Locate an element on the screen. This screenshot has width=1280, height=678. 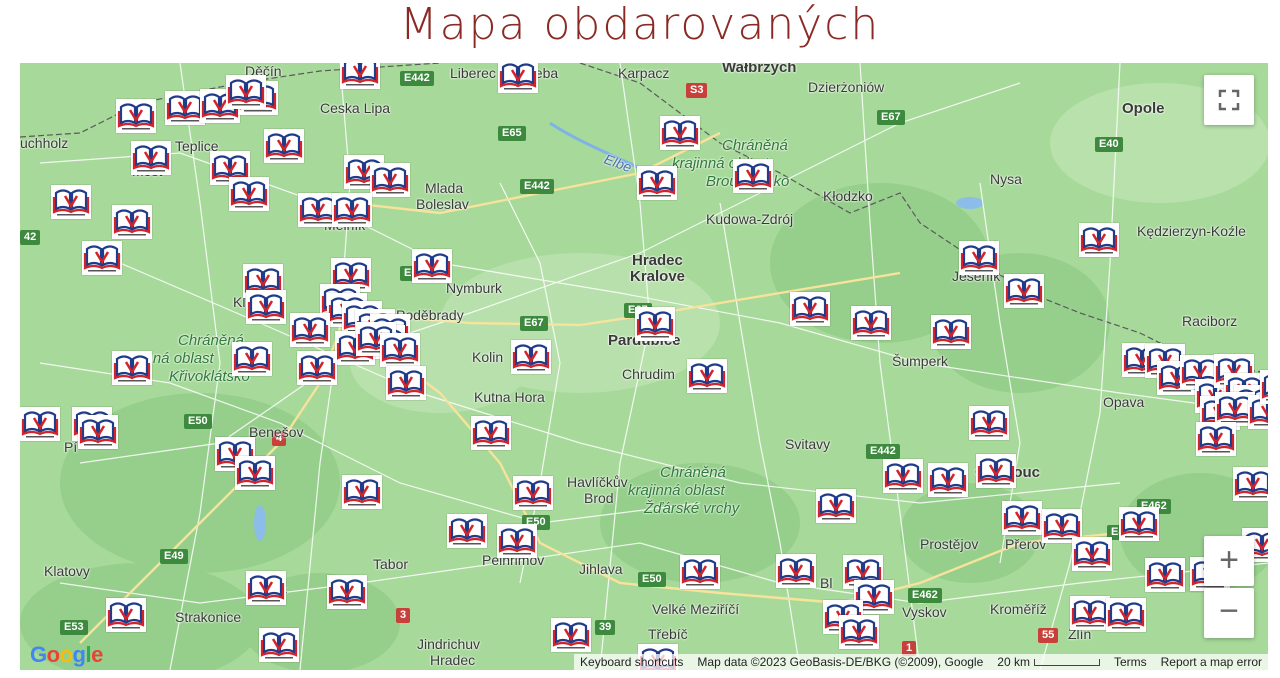
place-label: Šumperk is located at coordinates (920, 361).